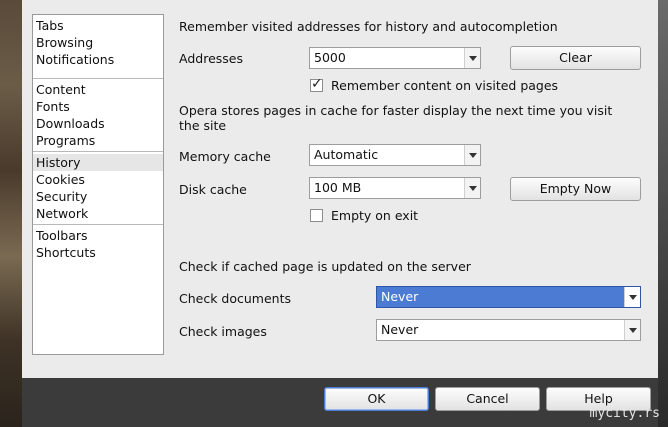  Describe the element at coordinates (98, 123) in the screenshot. I see `sidebar-item-downloads: Downloads` at that location.